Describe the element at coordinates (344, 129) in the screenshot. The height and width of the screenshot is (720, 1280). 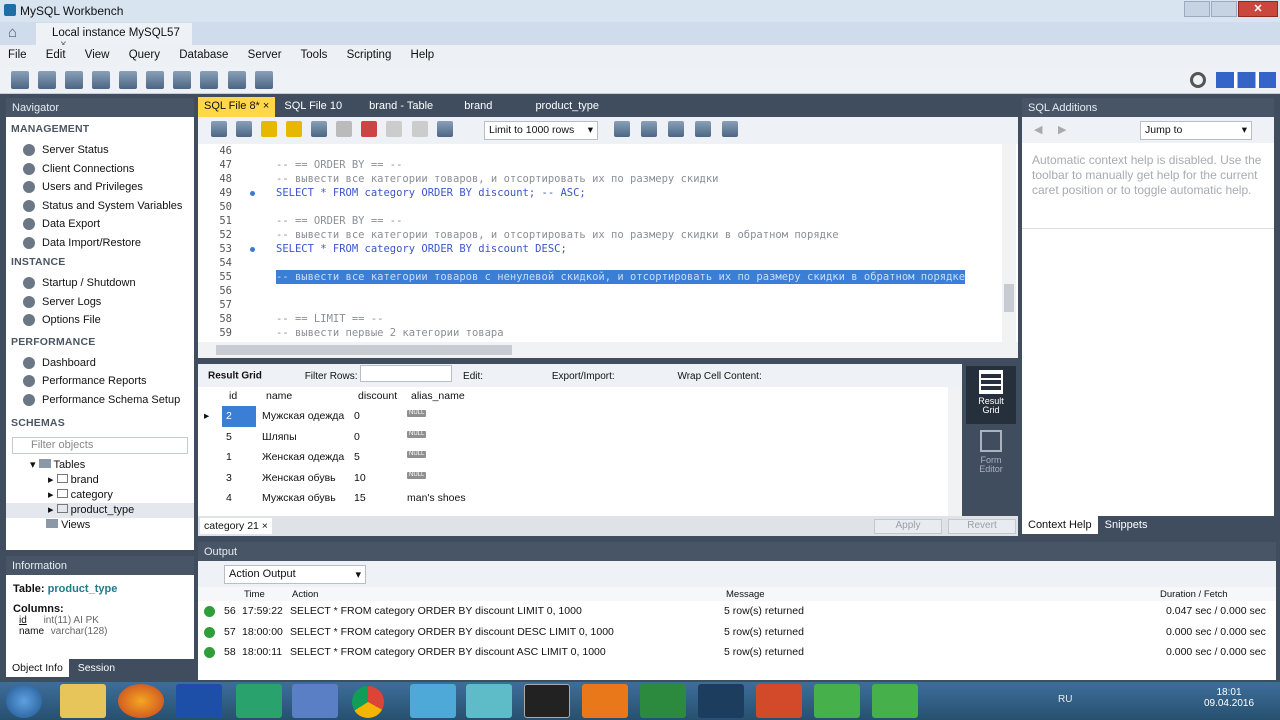
I see `stop-icon` at that location.